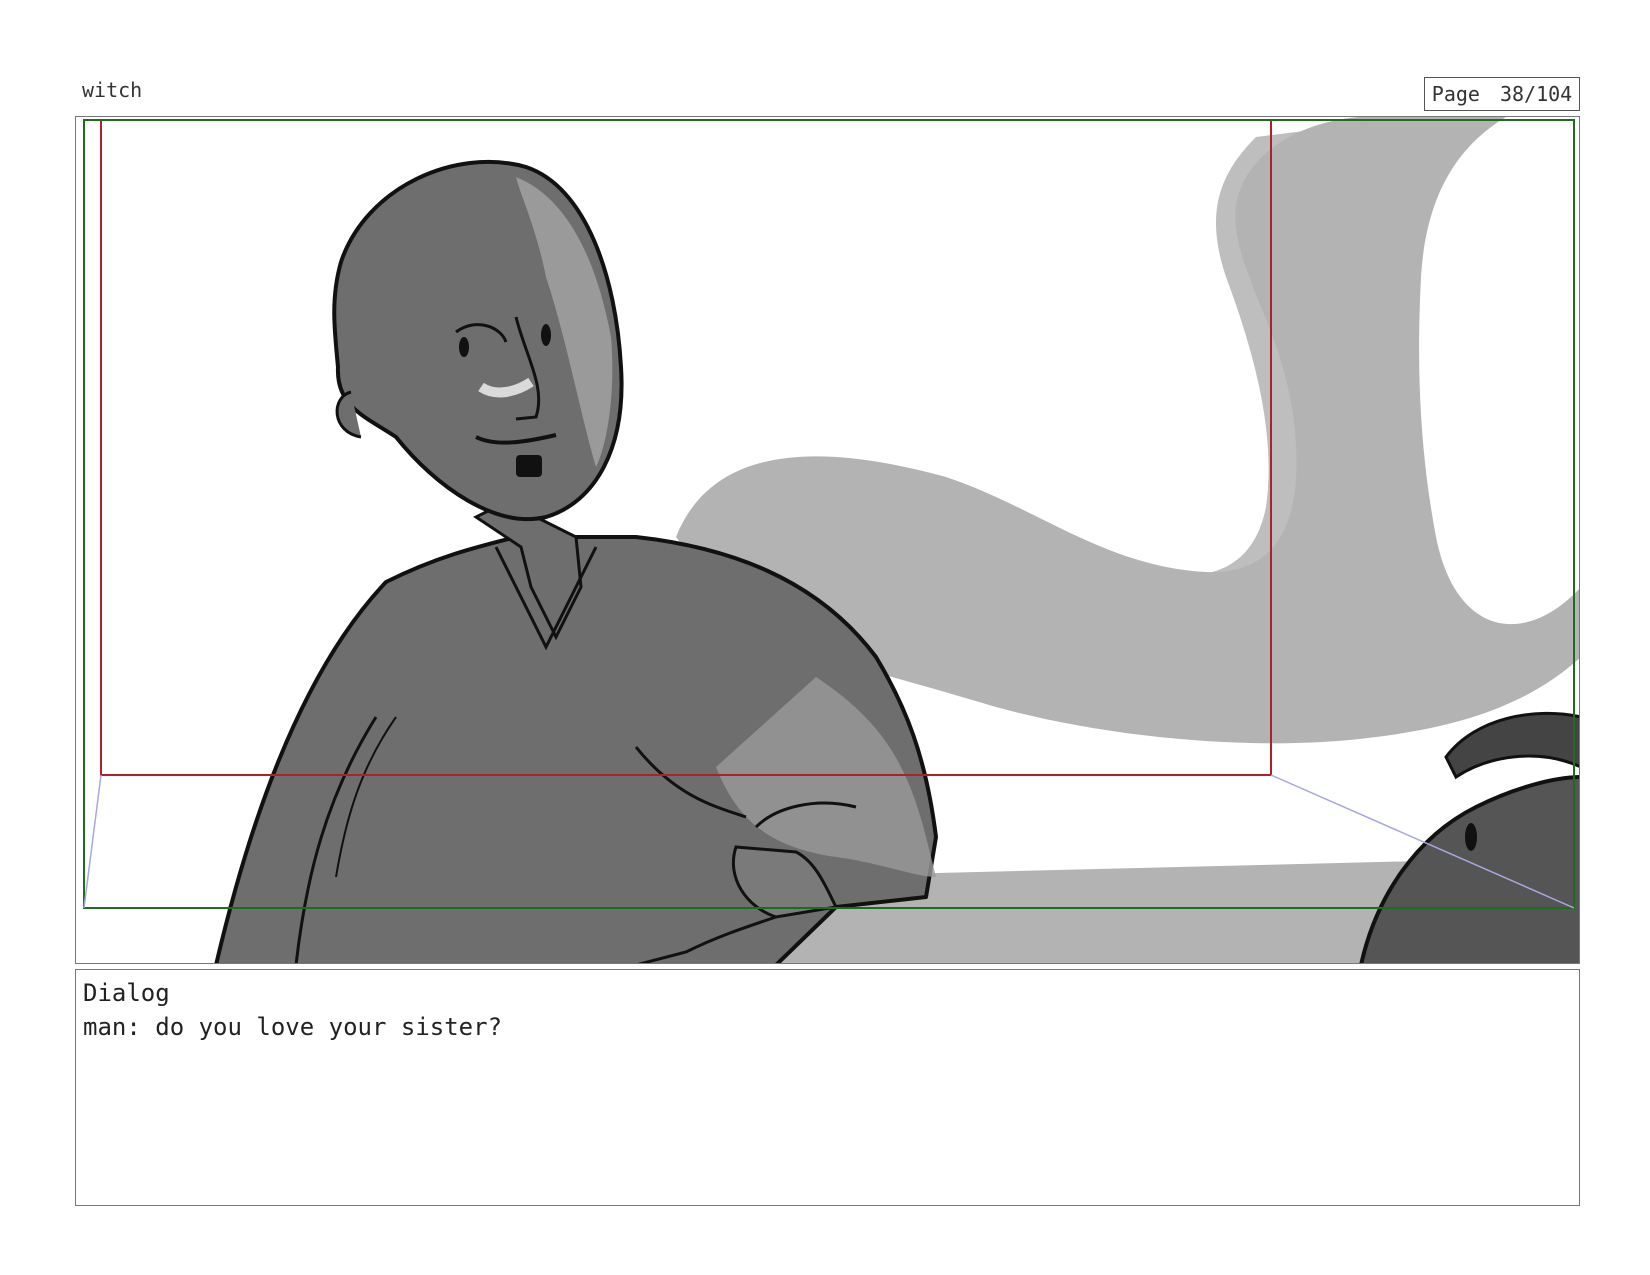 The width and height of the screenshot is (1650, 1275). Describe the element at coordinates (1455, 94) in the screenshot. I see `page-label: Page` at that location.